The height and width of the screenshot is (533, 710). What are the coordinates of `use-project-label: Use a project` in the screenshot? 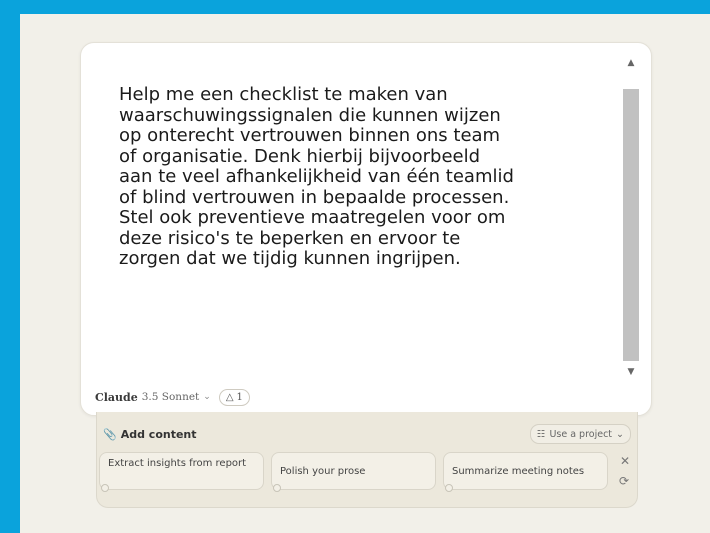 It's located at (581, 434).